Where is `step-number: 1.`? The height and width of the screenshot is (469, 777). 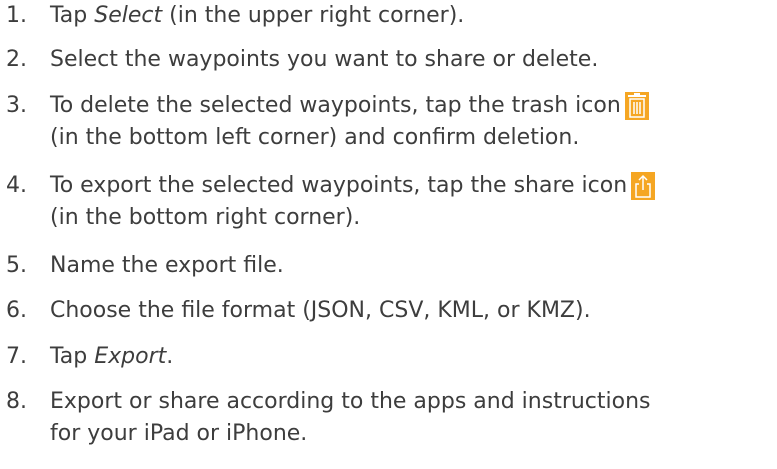 step-number: 1. is located at coordinates (16, 15).